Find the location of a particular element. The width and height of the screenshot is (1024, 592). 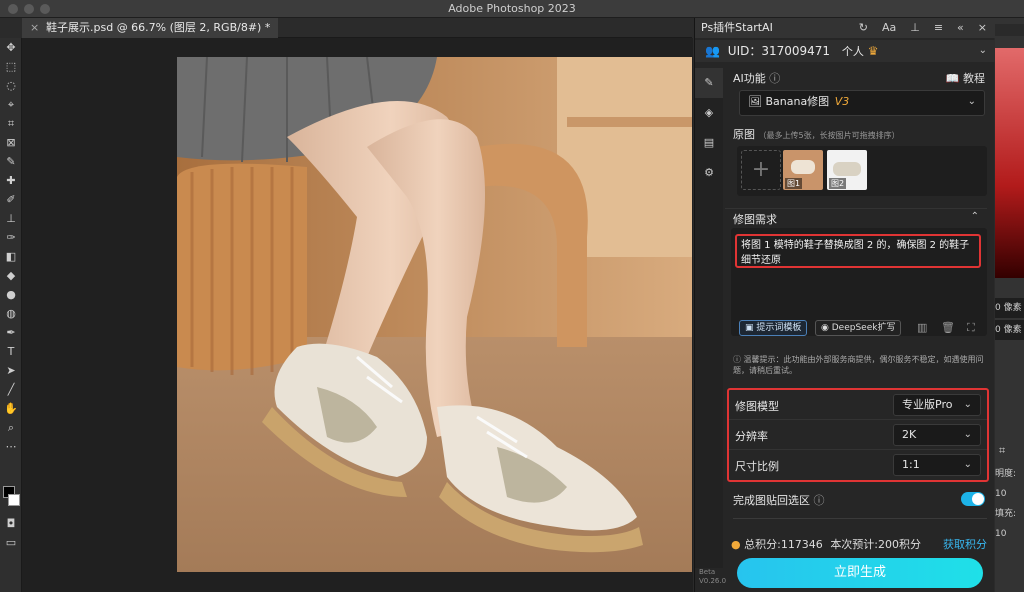

paste-back-toggle is located at coordinates (973, 499).